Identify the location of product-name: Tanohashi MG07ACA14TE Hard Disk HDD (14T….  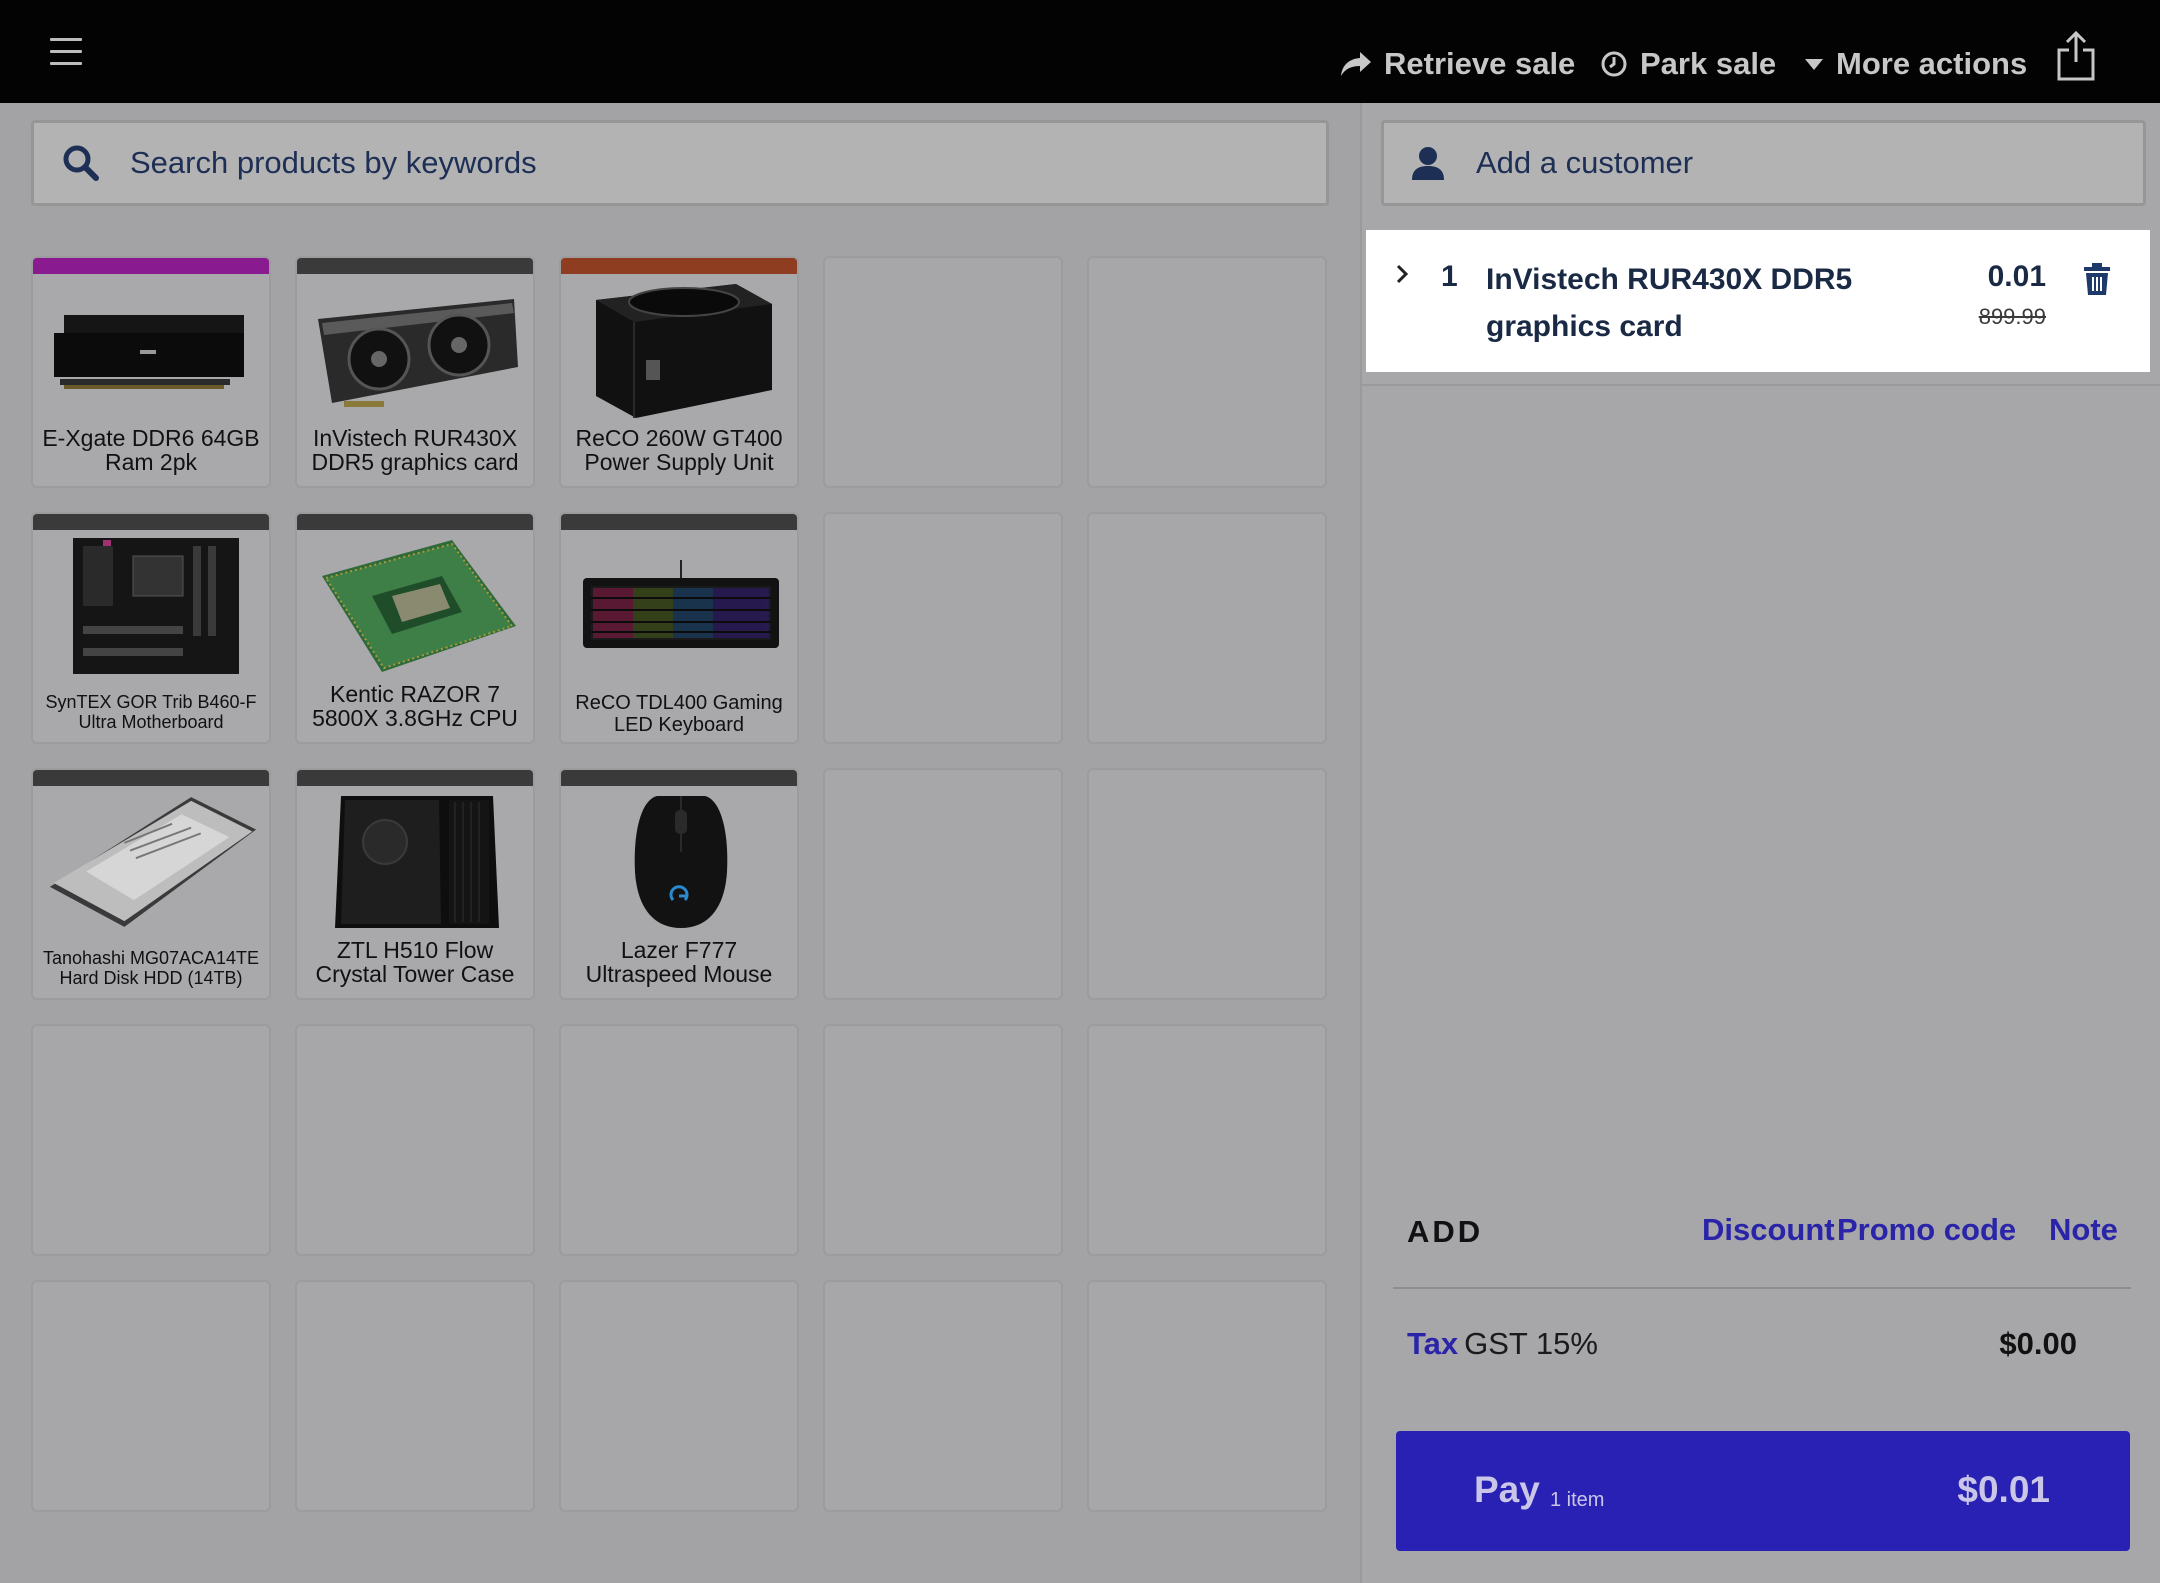
(151, 968).